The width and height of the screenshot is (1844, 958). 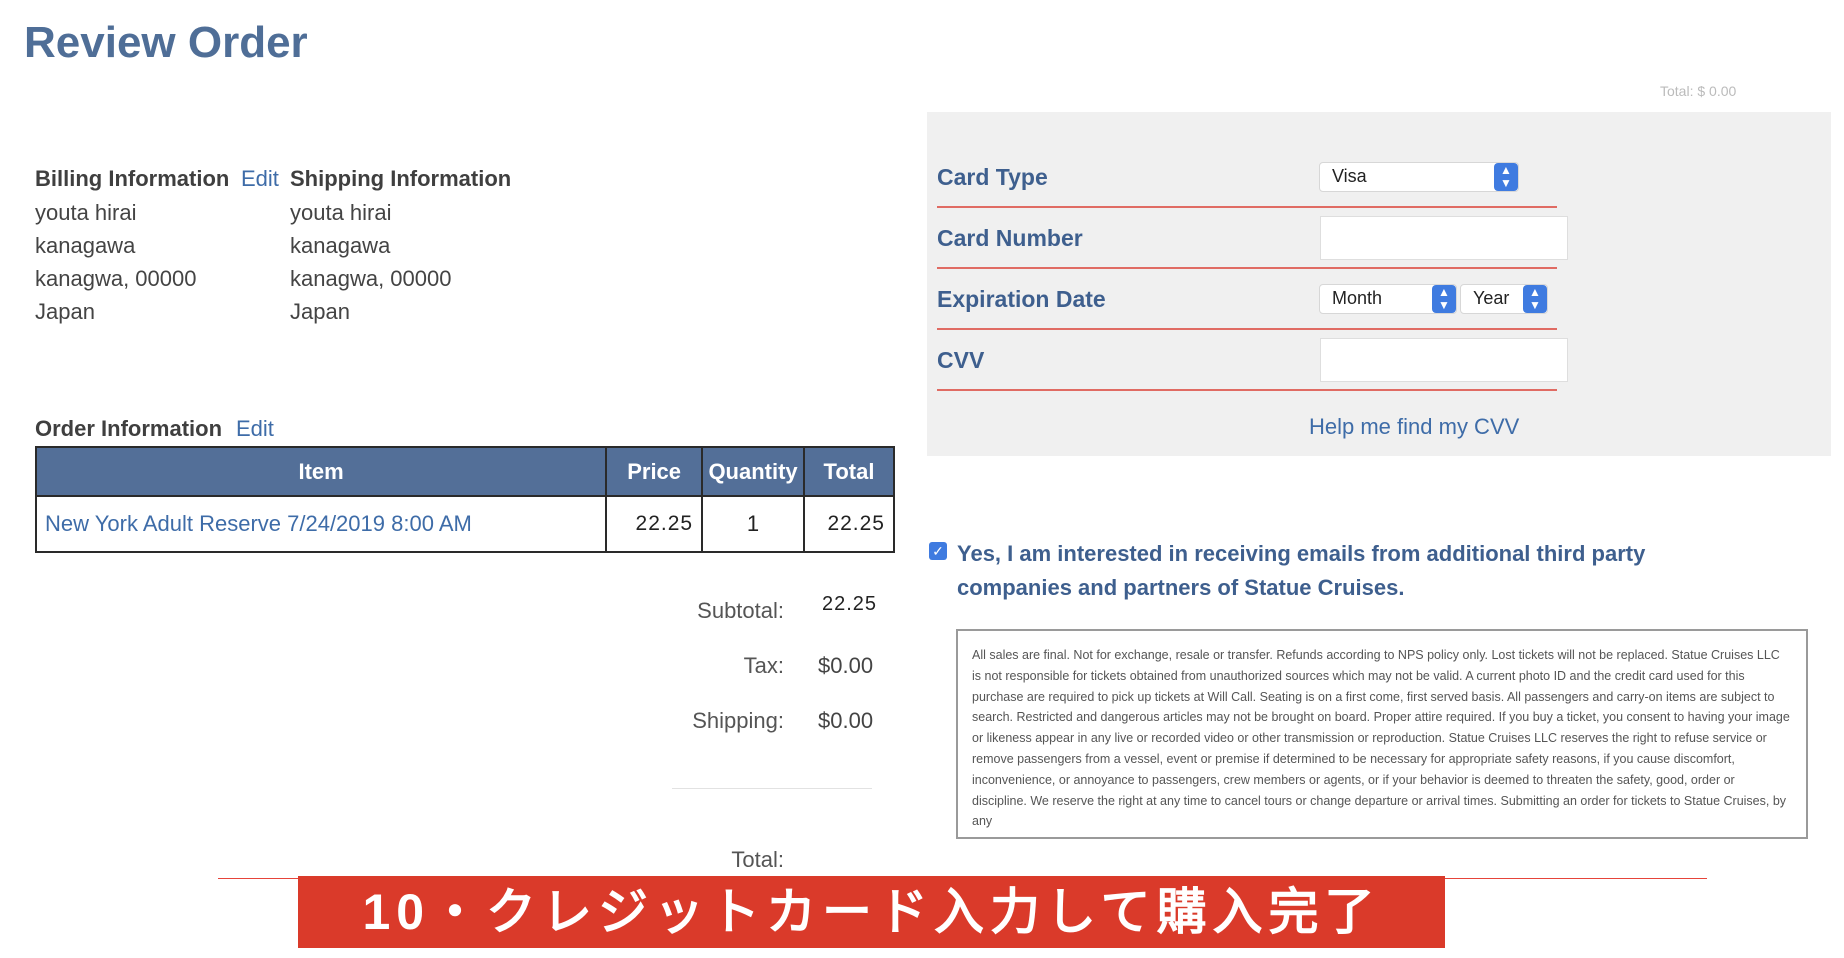 What do you see at coordinates (654, 471) in the screenshot?
I see `col-price: Price` at bounding box center [654, 471].